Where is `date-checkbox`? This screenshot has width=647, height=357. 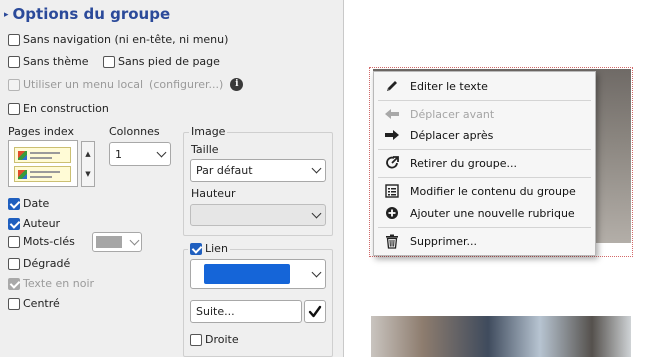
date-checkbox is located at coordinates (14, 203).